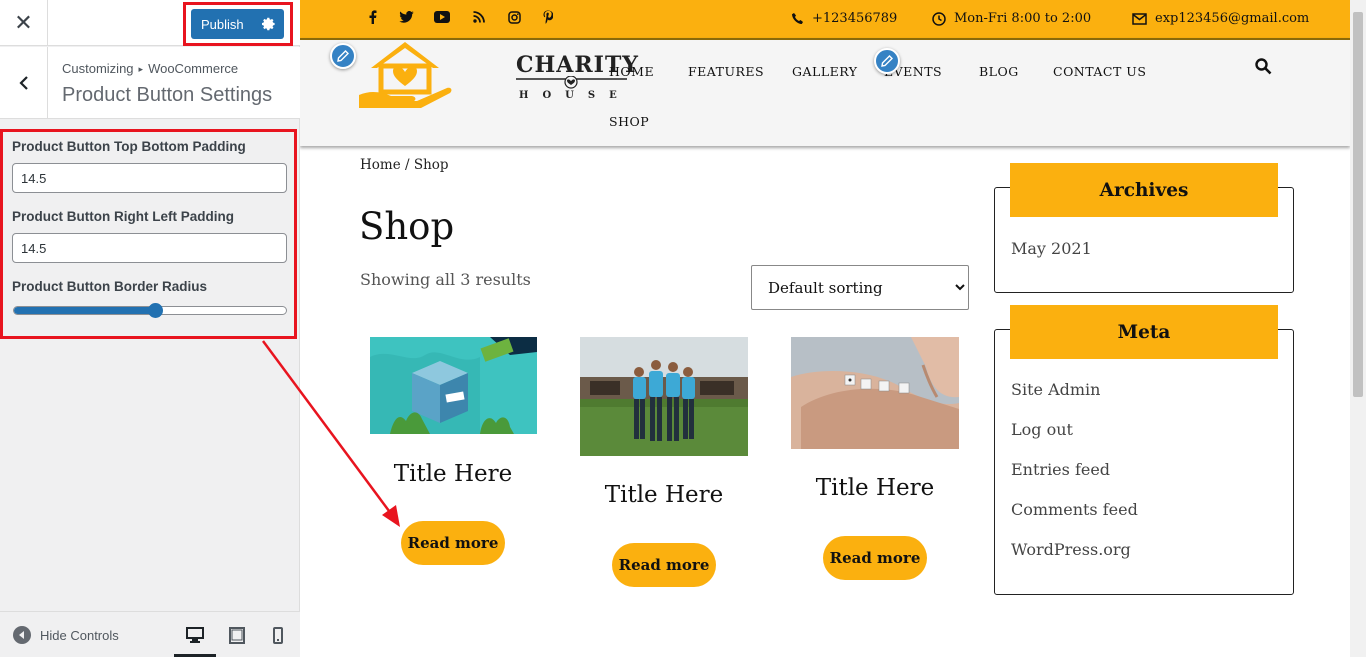 Image resolution: width=1366 pixels, height=657 pixels. Describe the element at coordinates (79, 635) in the screenshot. I see `hide-controls-label: Hide Controls` at that location.